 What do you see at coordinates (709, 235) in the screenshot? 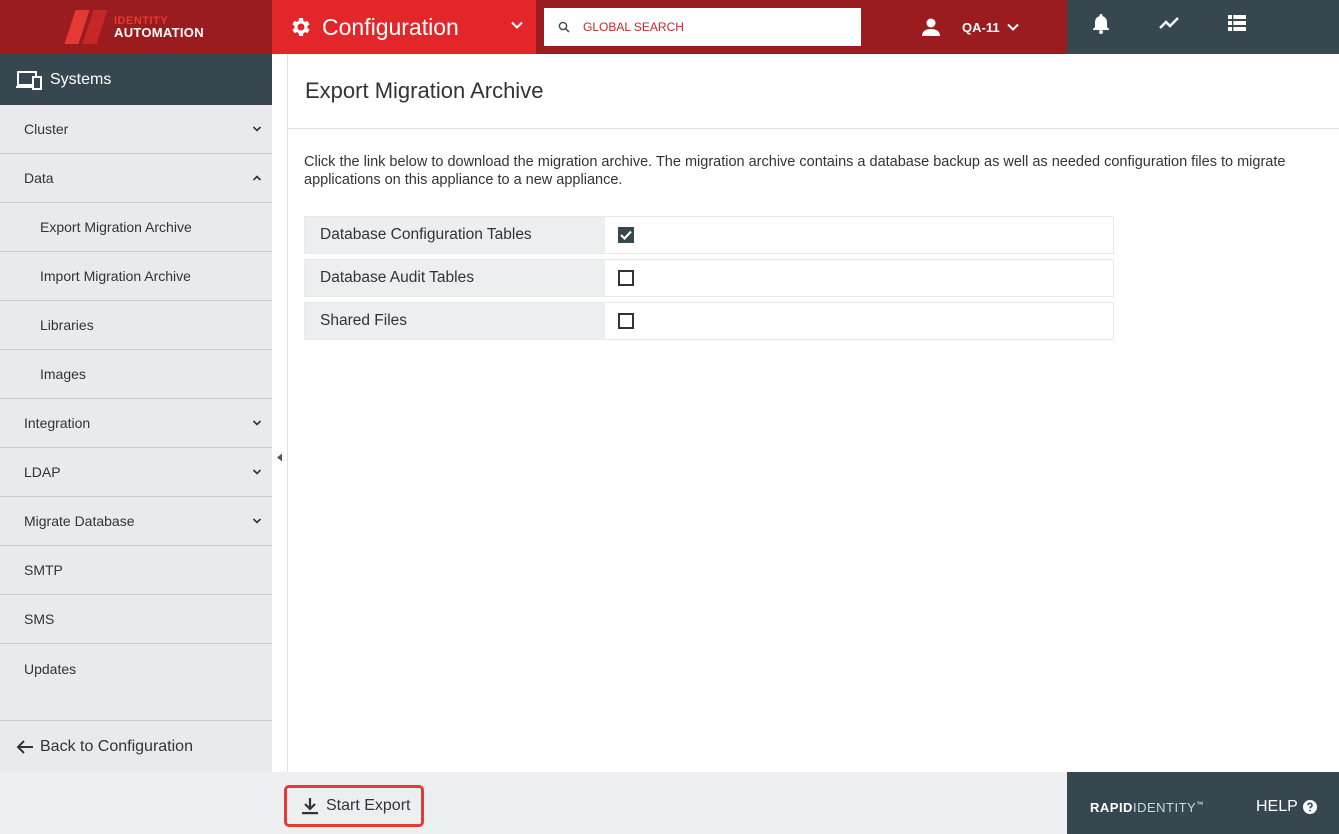
I see `option-row: Database Configuration Tables` at bounding box center [709, 235].